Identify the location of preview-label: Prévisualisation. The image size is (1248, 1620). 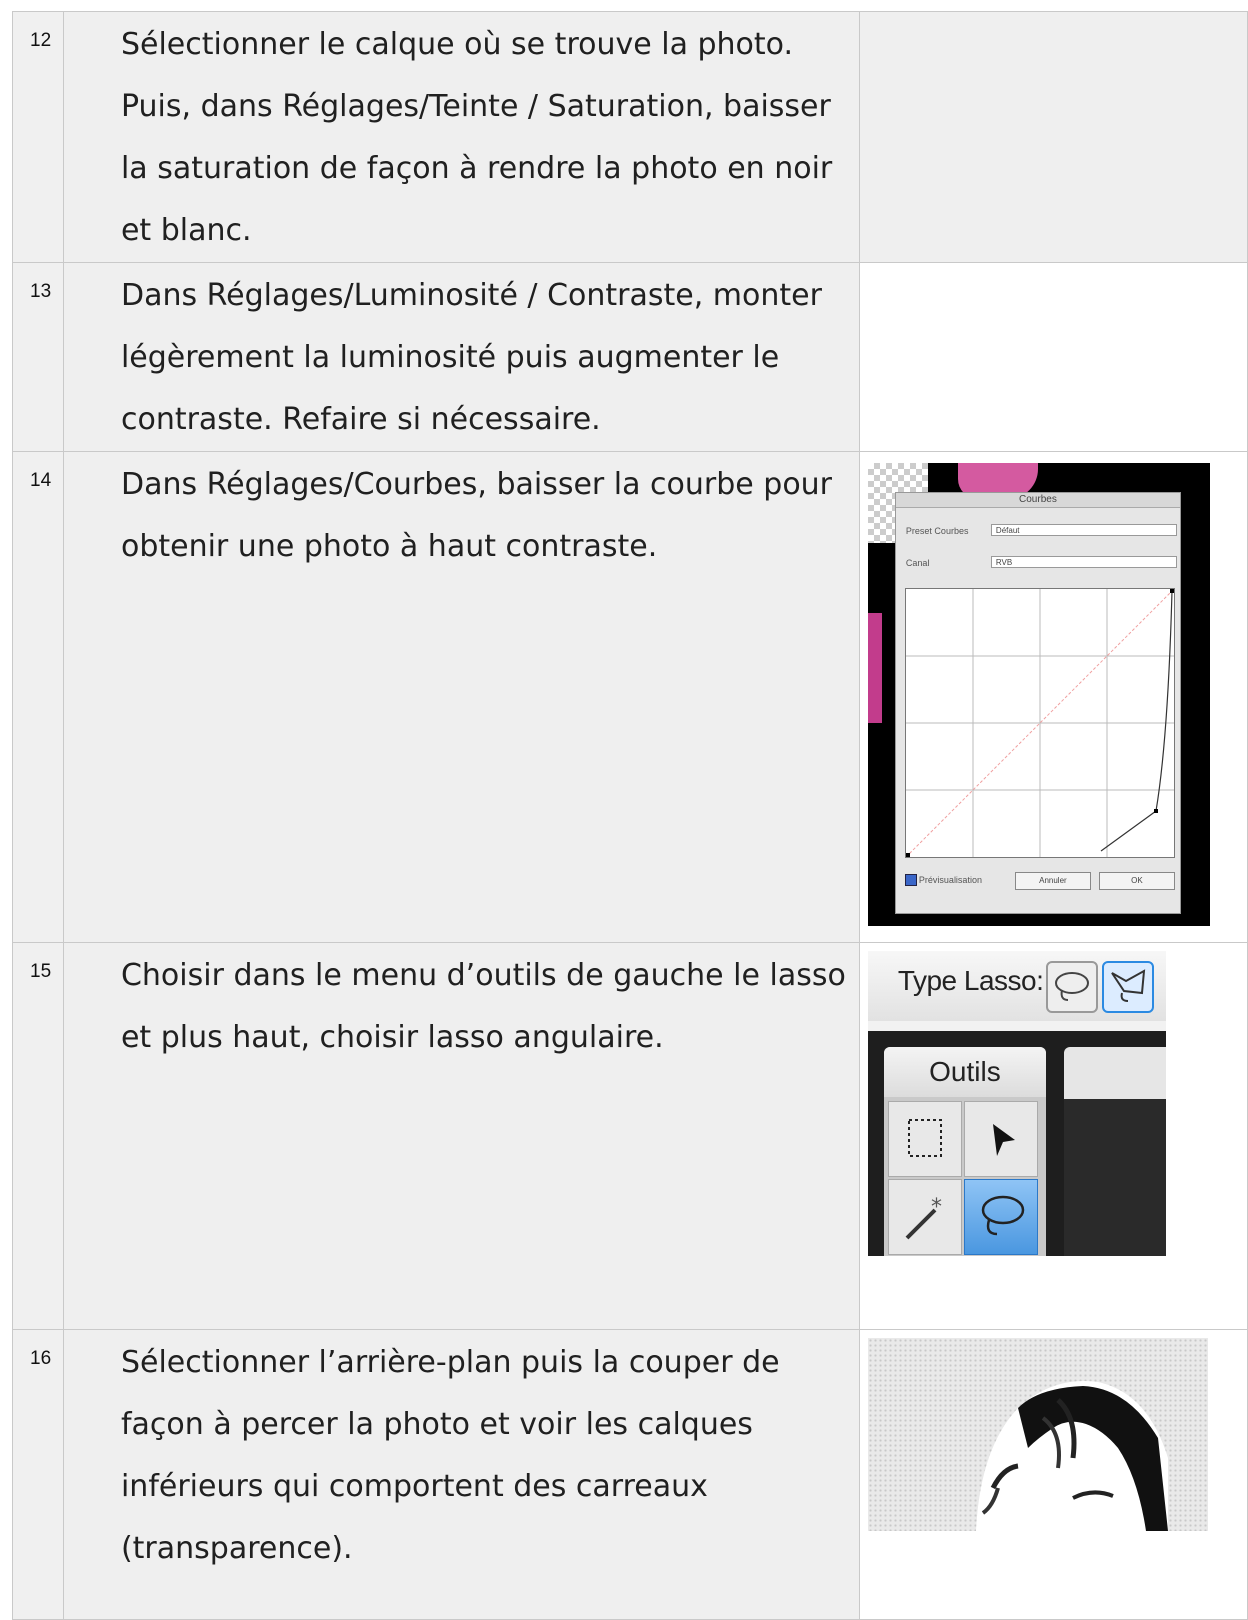
(950, 880).